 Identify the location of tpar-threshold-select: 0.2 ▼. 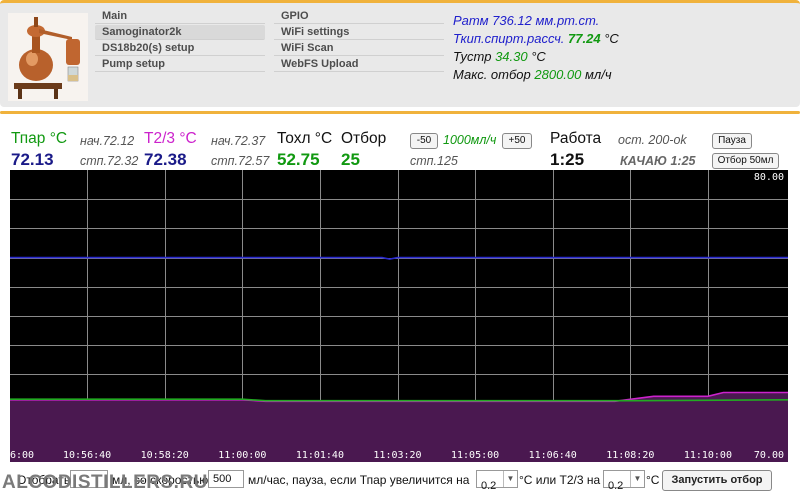
(497, 481).